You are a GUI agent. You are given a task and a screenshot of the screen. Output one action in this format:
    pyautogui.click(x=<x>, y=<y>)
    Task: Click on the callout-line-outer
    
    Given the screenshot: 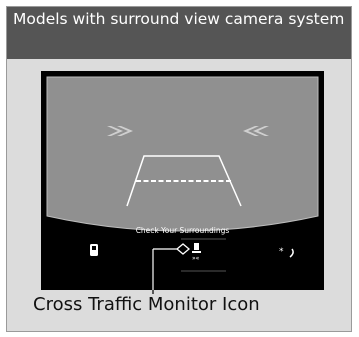 What is the action you would take?
    pyautogui.click(x=153, y=292)
    